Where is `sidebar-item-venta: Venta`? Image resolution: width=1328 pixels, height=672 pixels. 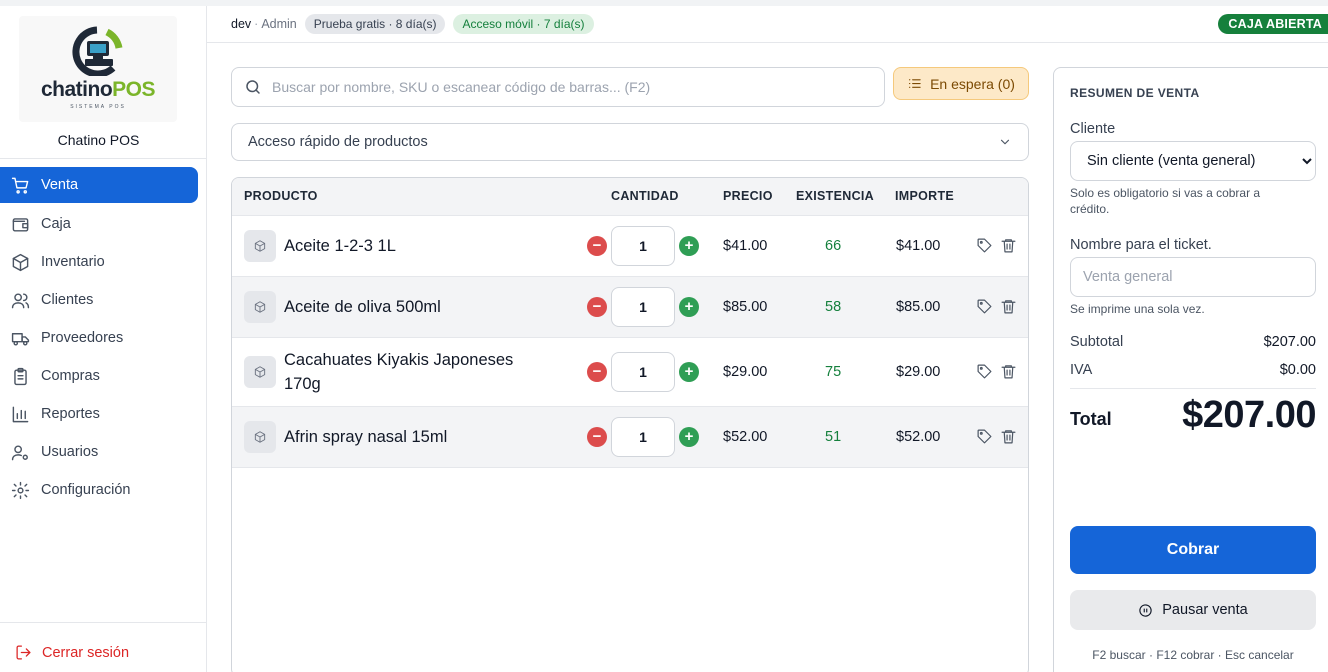
sidebar-item-venta: Venta is located at coordinates (99, 185).